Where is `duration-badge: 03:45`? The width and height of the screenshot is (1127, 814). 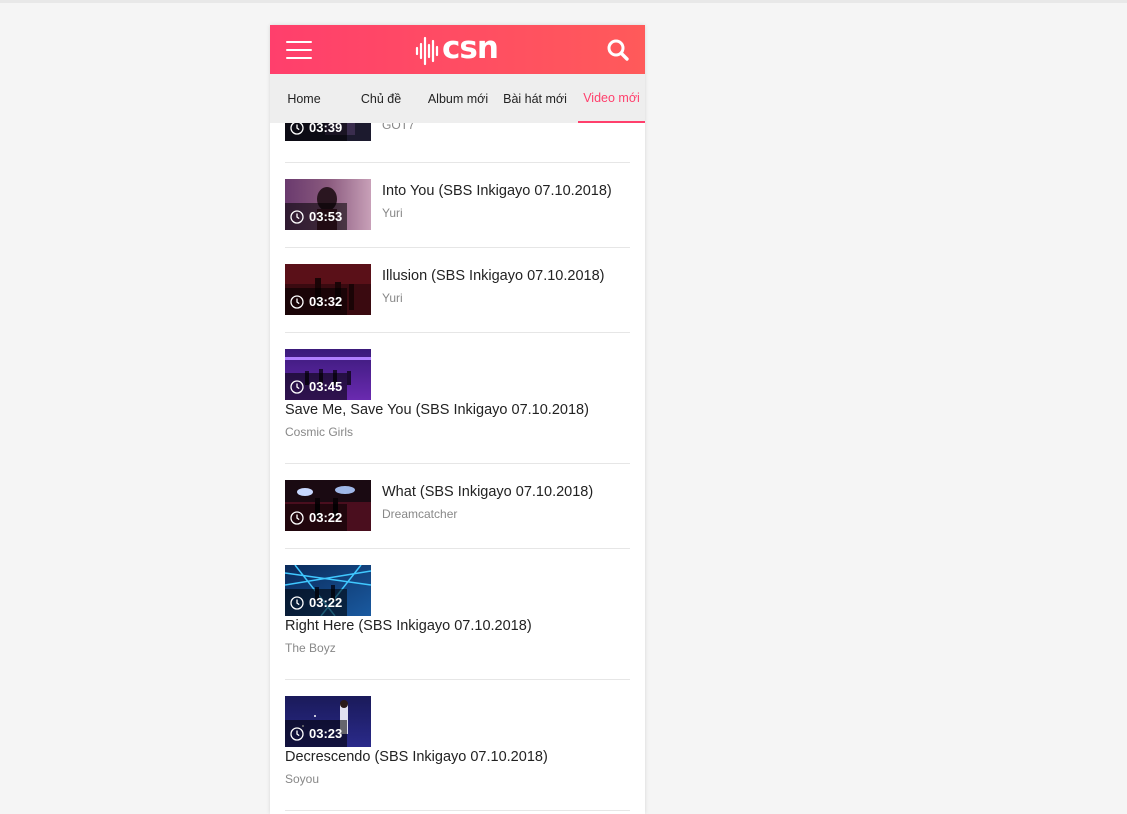 duration-badge: 03:45 is located at coordinates (316, 386).